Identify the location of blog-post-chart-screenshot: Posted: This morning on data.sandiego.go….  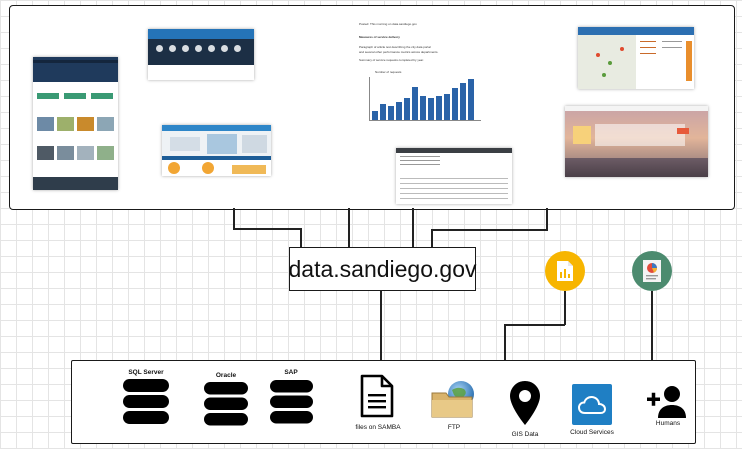
(421, 70).